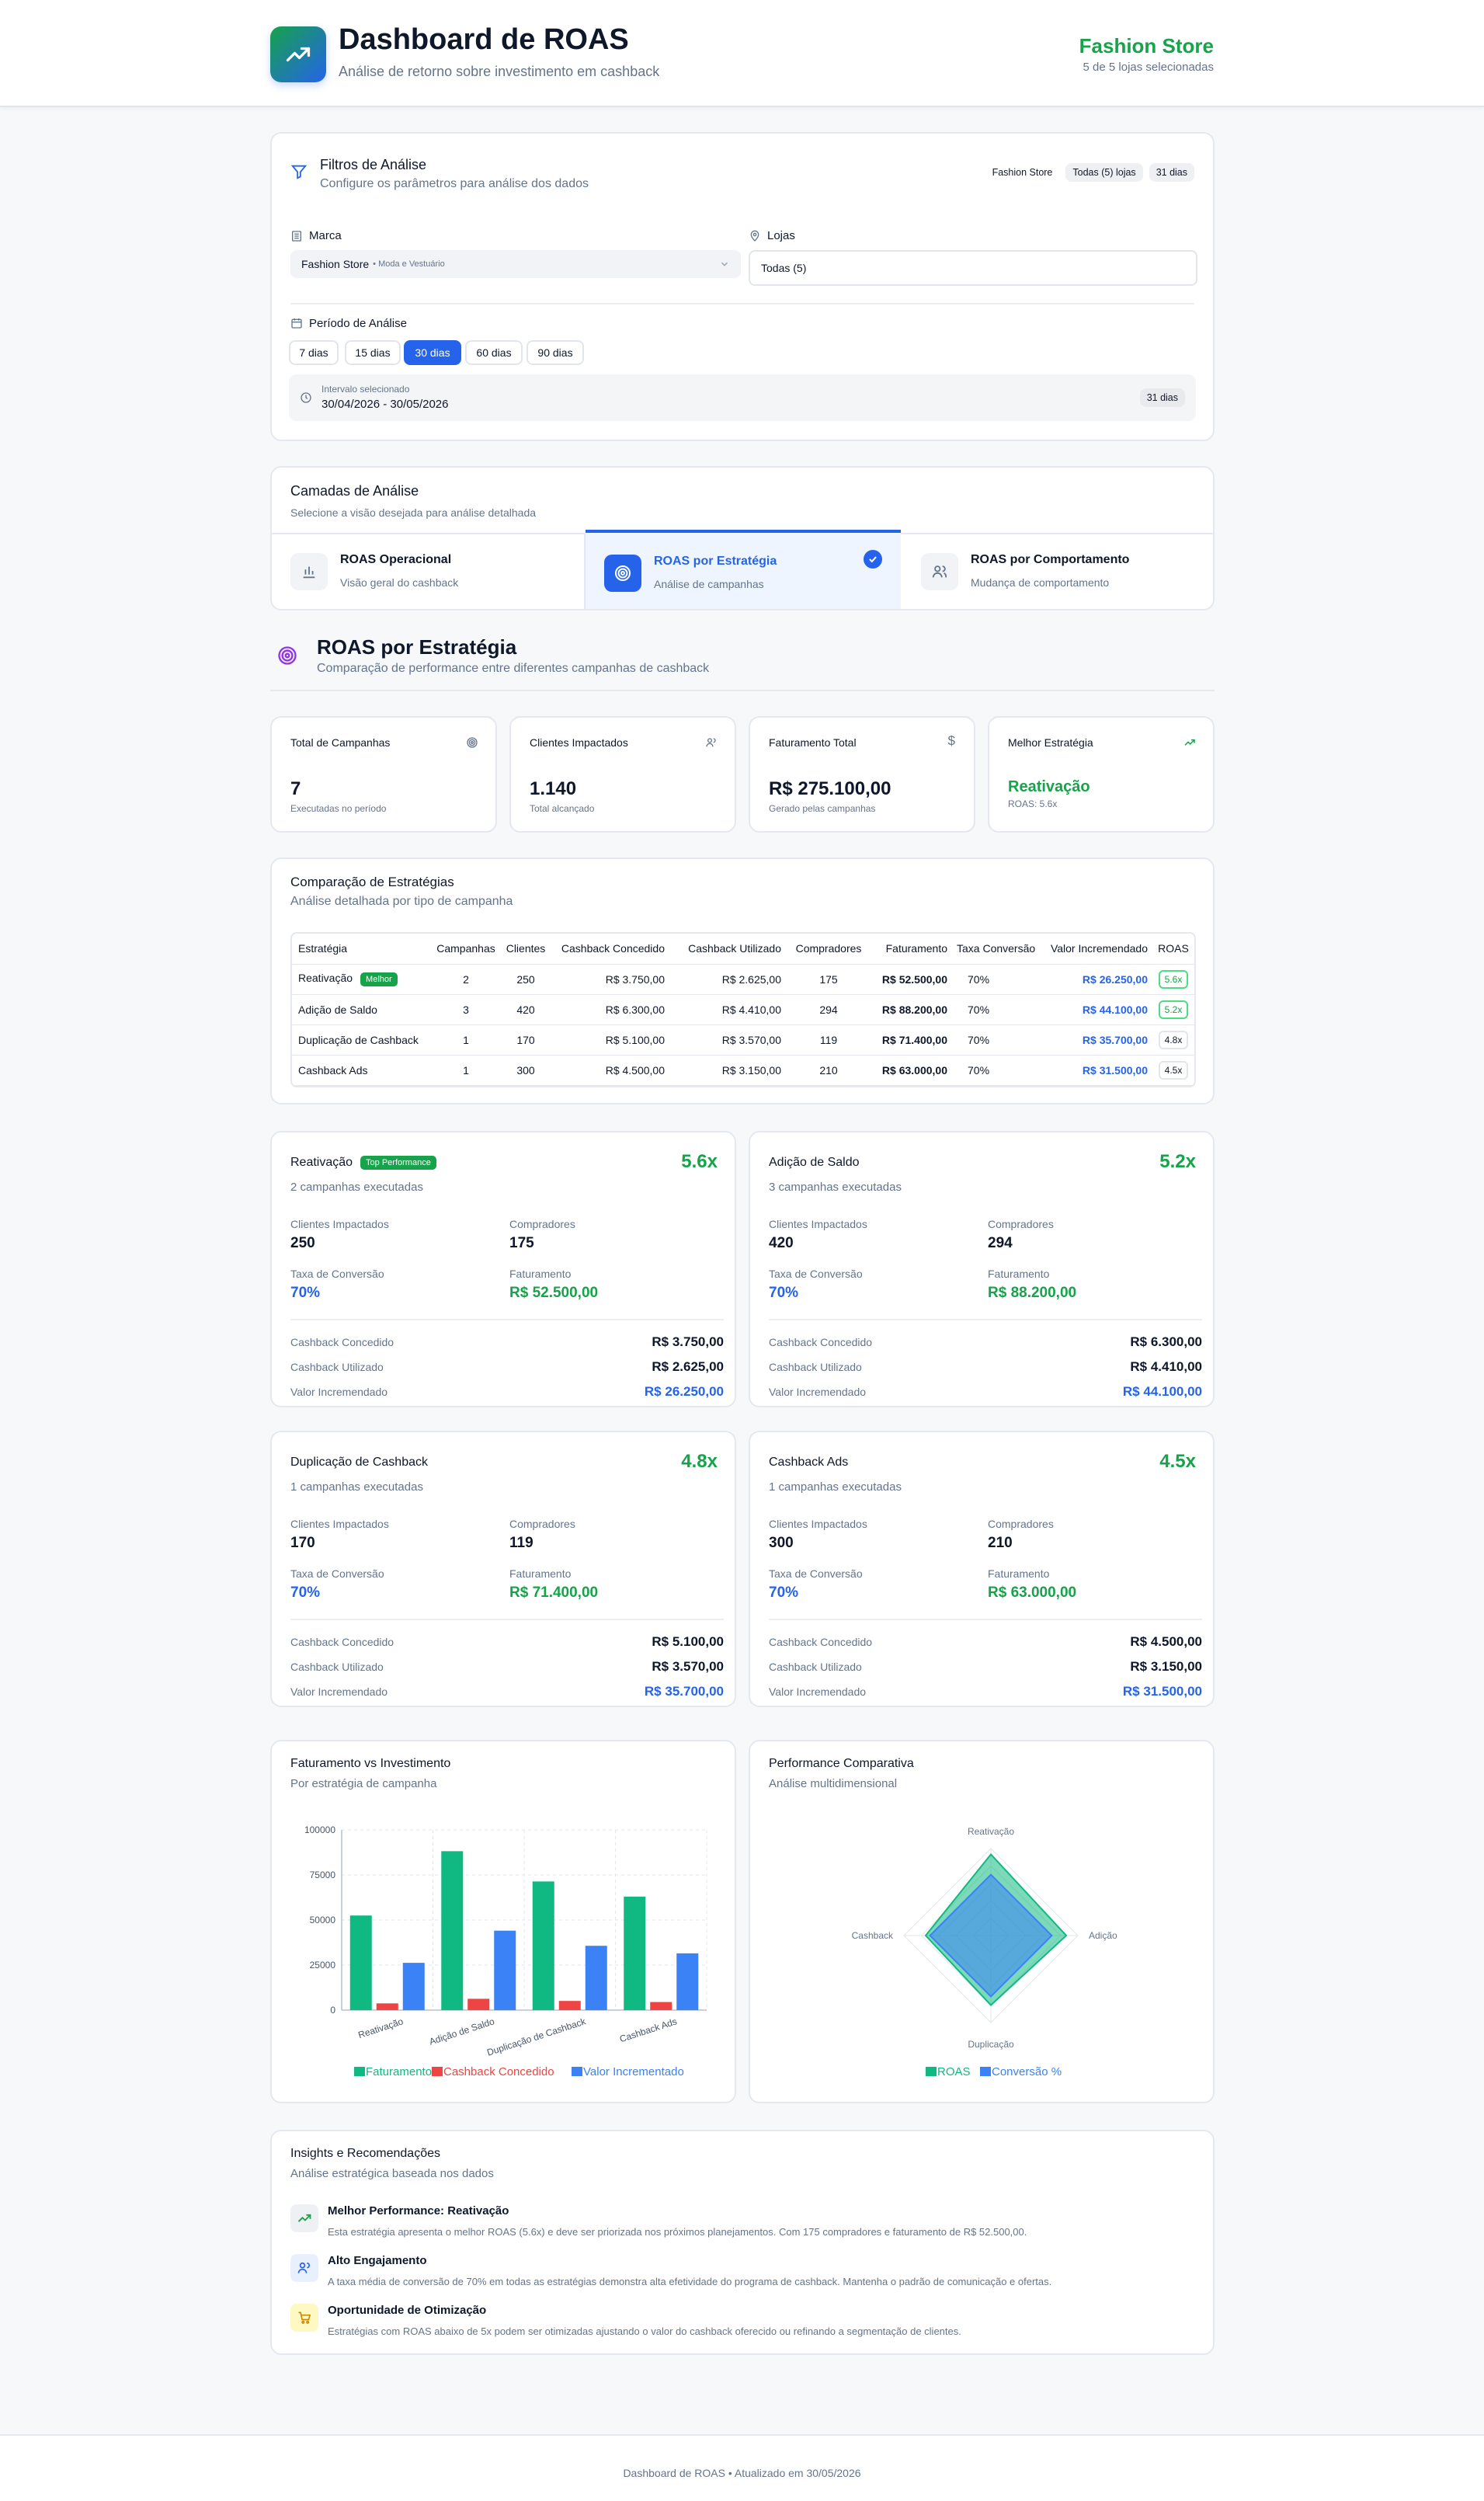  What do you see at coordinates (373, 352) in the screenshot?
I see `period-15-days: 15 dias` at bounding box center [373, 352].